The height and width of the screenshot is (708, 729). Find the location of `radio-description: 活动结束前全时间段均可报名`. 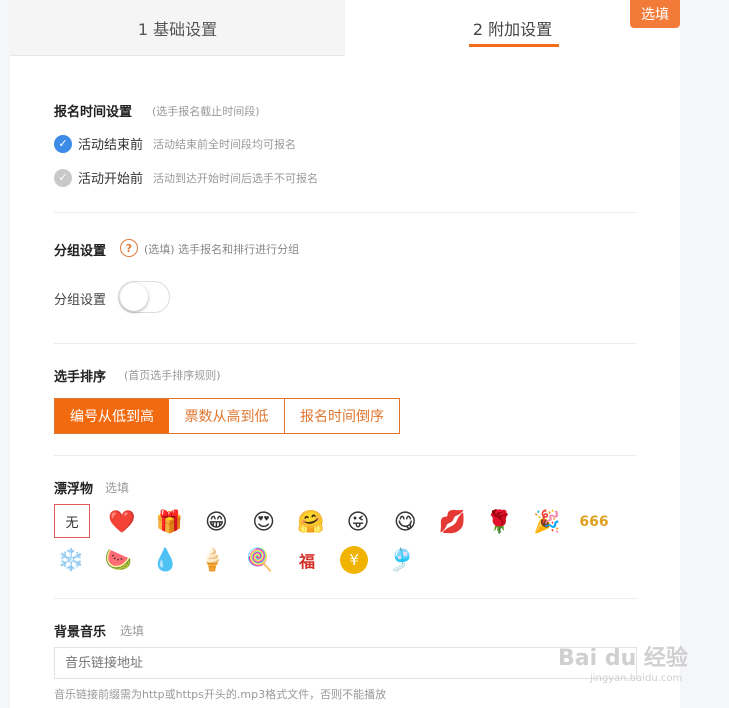

radio-description: 活动结束前全时间段均可报名 is located at coordinates (225, 144).